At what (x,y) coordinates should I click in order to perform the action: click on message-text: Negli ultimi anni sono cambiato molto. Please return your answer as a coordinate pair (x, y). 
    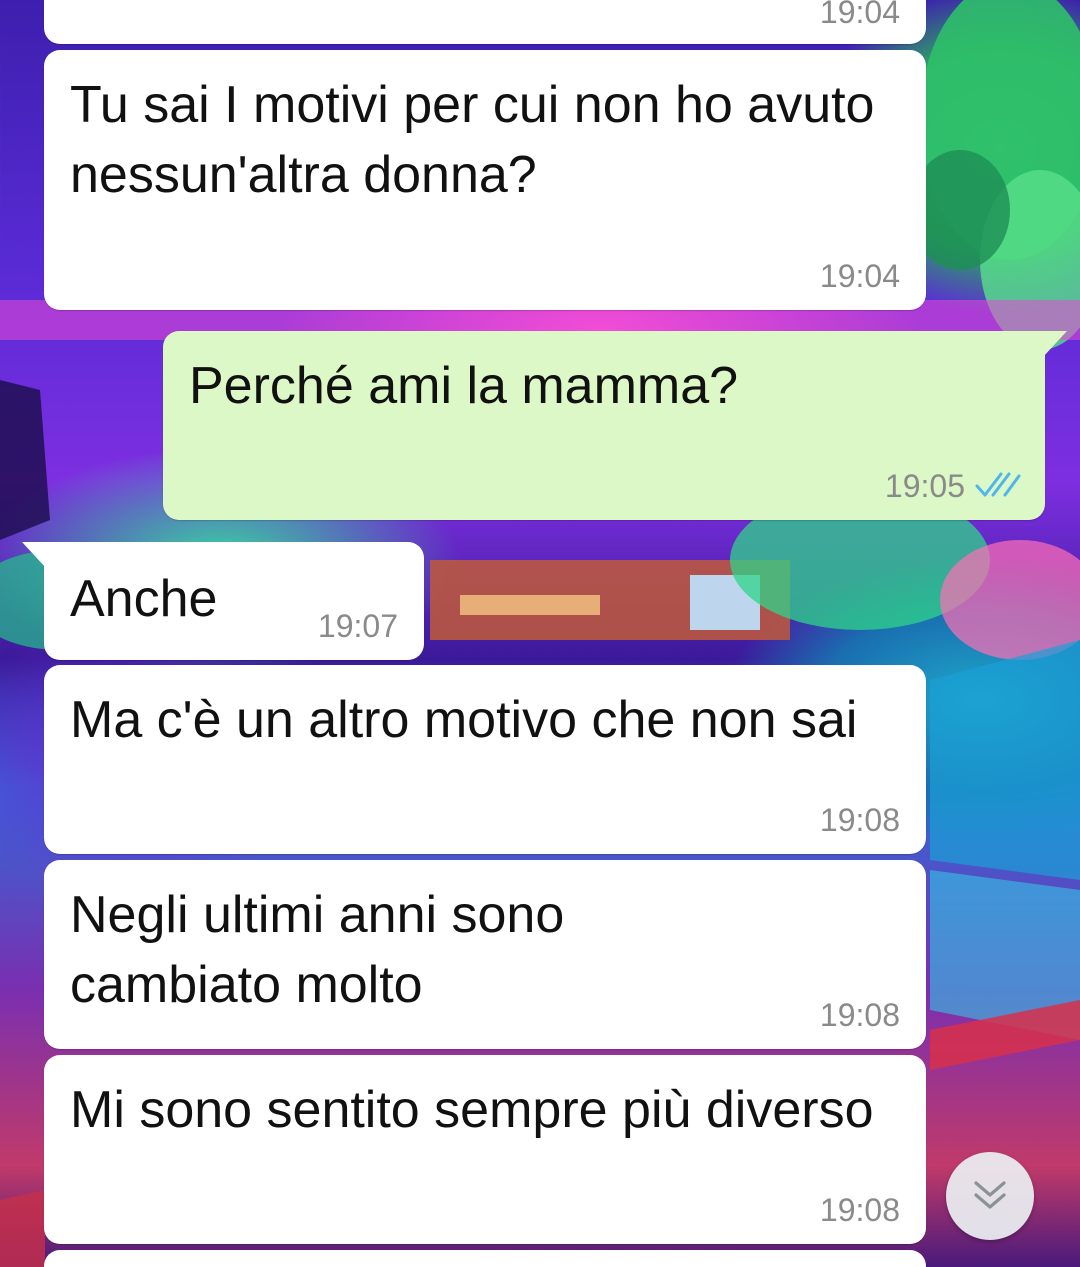
    Looking at the image, I should click on (324, 950).